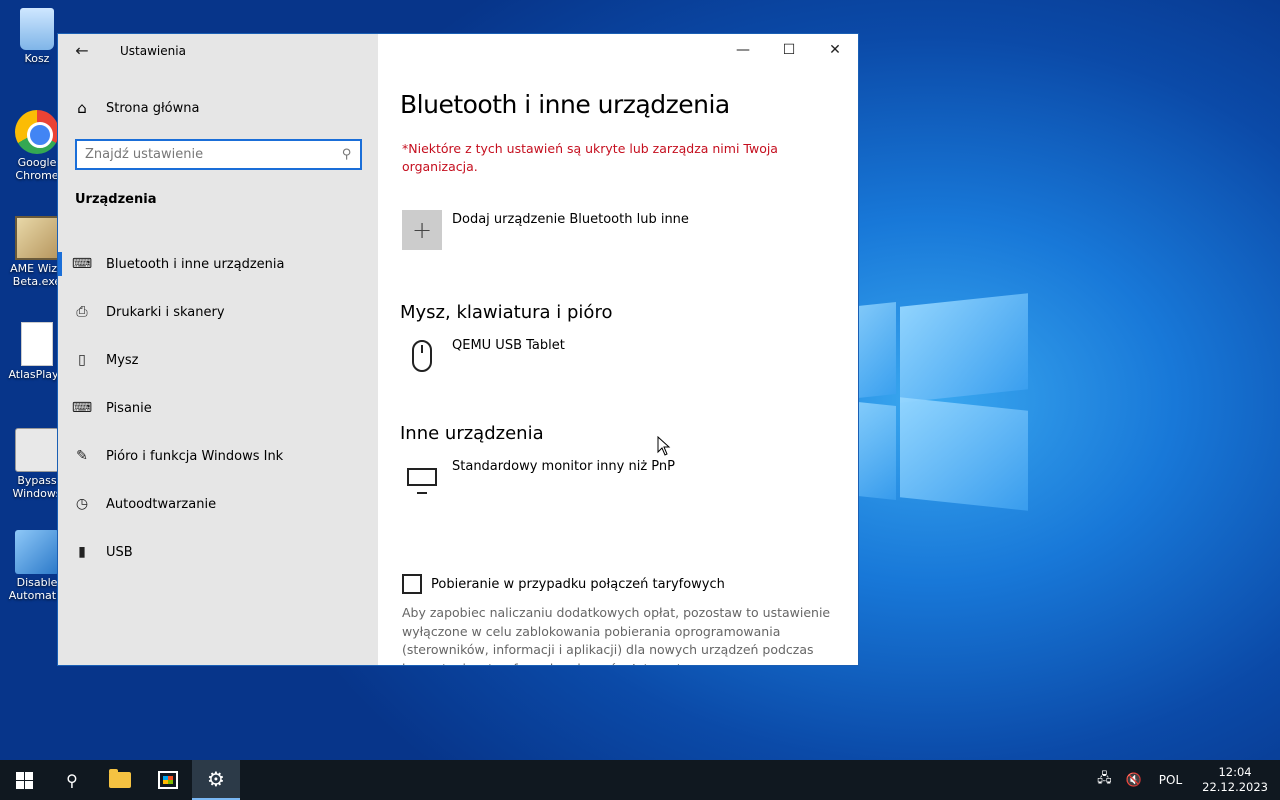 The image size is (1280, 800). I want to click on taskbar: ⚲ ⚙ 🖧 🔇 POL 12:04 22.12.2023, so click(640, 780).